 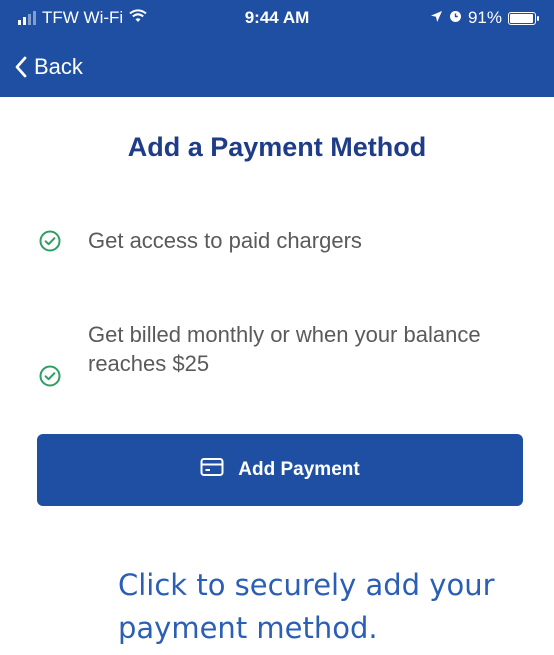 I want to click on status-bar-right: 91%, so click(x=484, y=18).